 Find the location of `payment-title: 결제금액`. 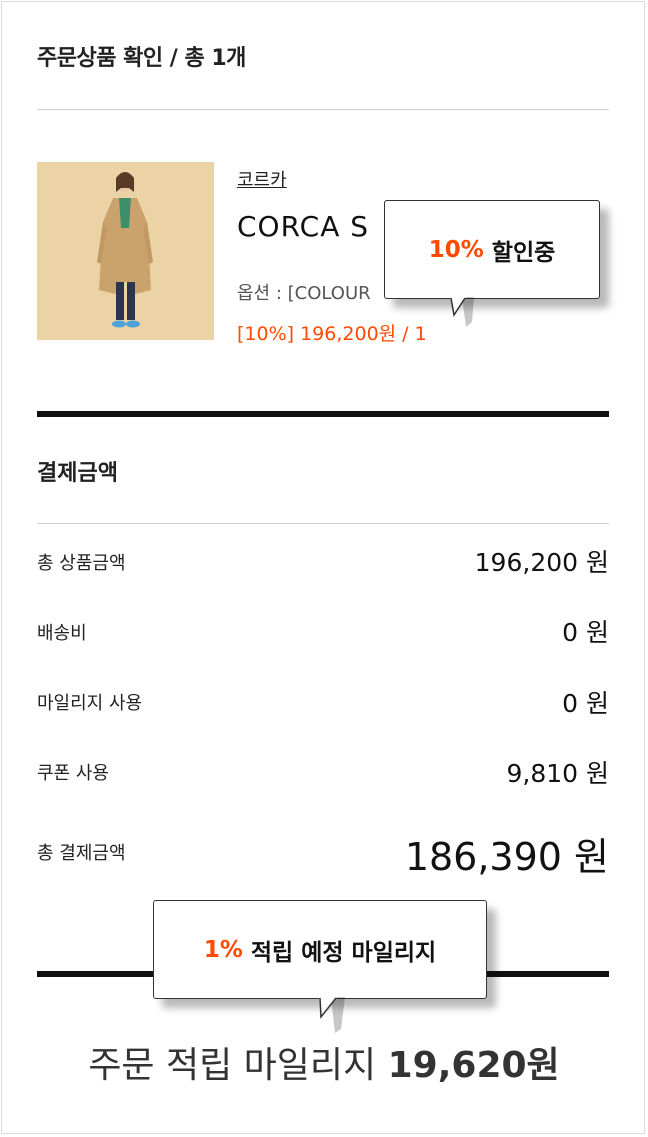

payment-title: 결제금액 is located at coordinates (77, 473).